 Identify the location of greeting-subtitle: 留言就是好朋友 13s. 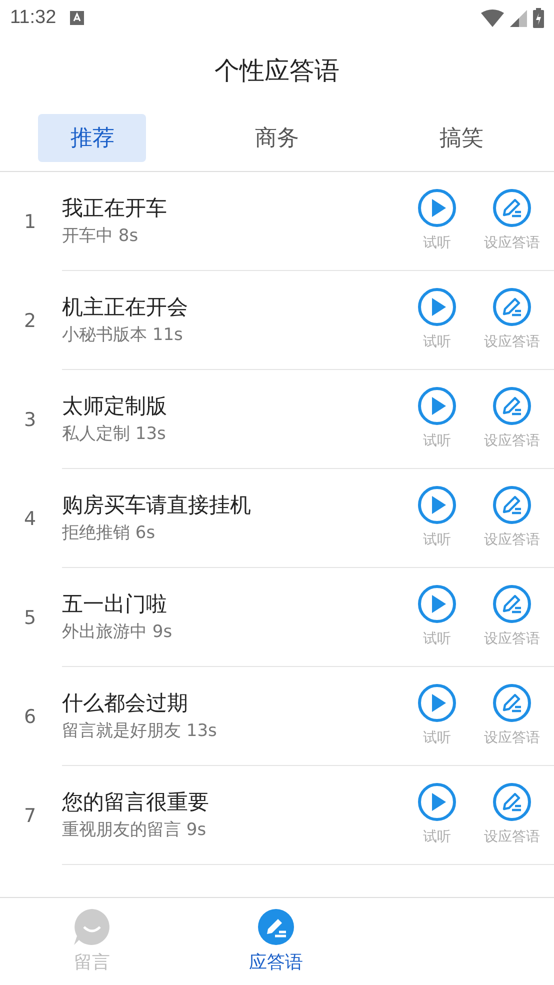
(140, 731).